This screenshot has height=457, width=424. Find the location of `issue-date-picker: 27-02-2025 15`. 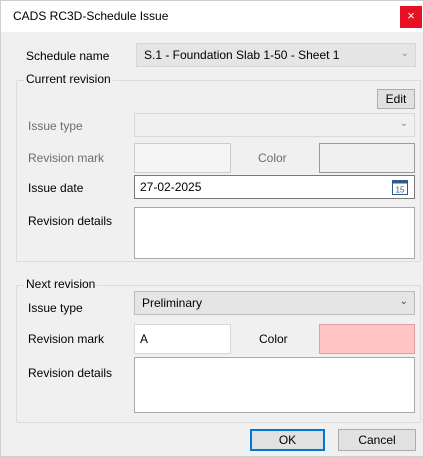

issue-date-picker: 27-02-2025 15 is located at coordinates (274, 187).